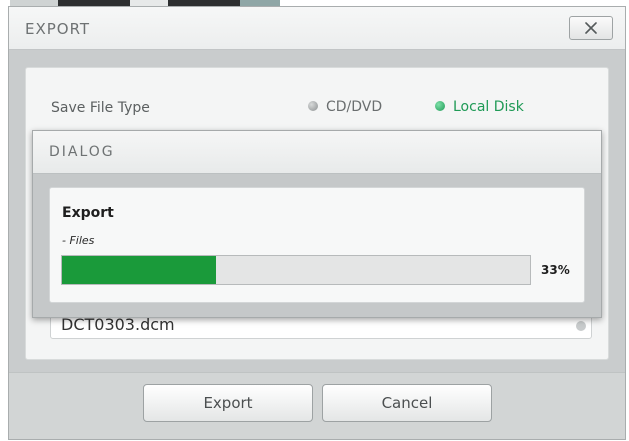  Describe the element at coordinates (139, 270) in the screenshot. I see `progress-bar-fill` at that location.